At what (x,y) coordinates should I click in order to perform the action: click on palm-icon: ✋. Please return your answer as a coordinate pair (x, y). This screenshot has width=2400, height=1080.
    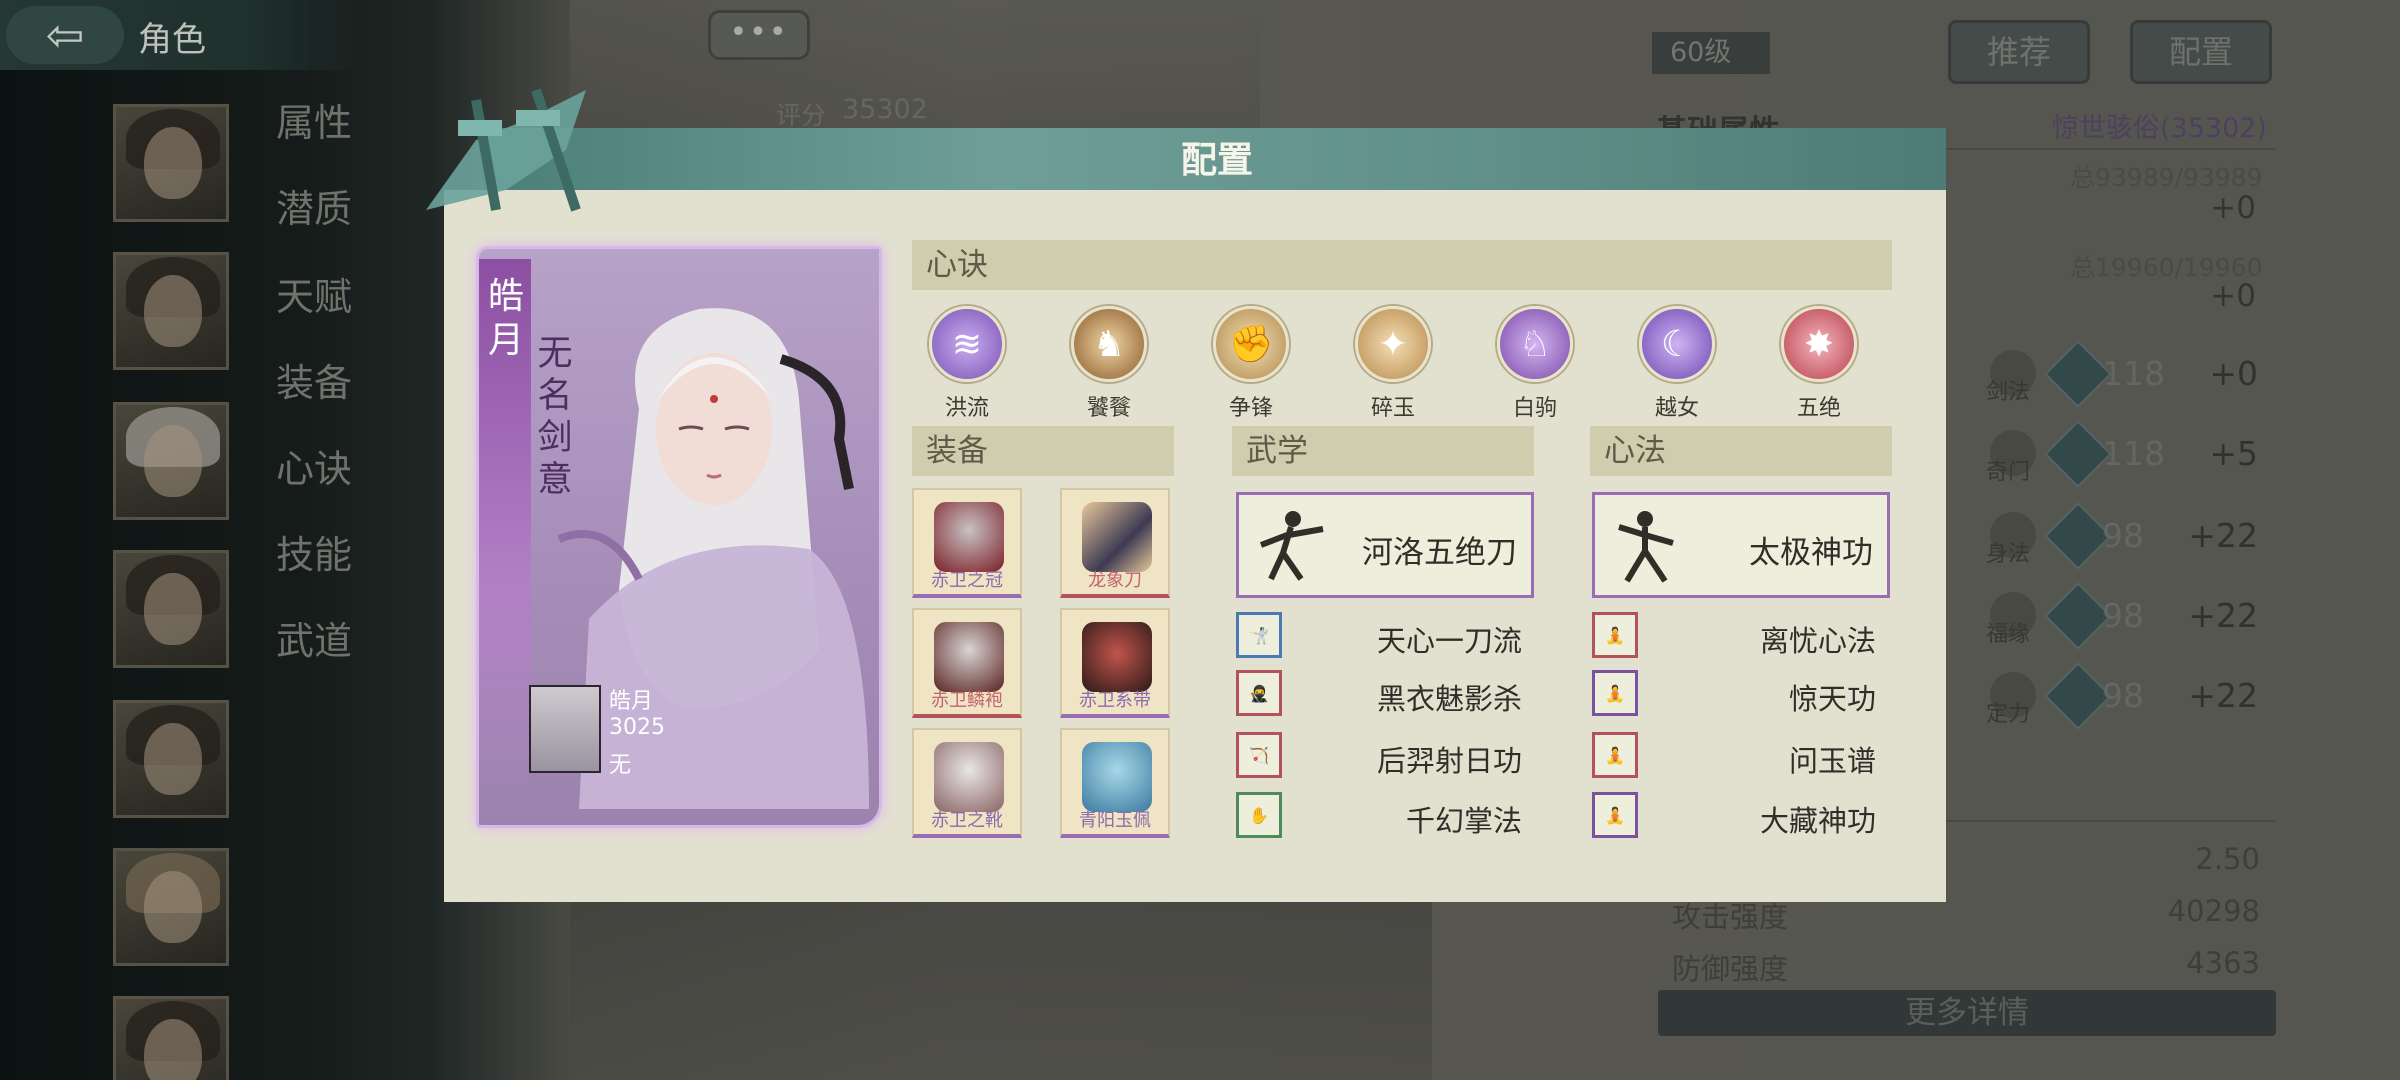
    Looking at the image, I should click on (1259, 815).